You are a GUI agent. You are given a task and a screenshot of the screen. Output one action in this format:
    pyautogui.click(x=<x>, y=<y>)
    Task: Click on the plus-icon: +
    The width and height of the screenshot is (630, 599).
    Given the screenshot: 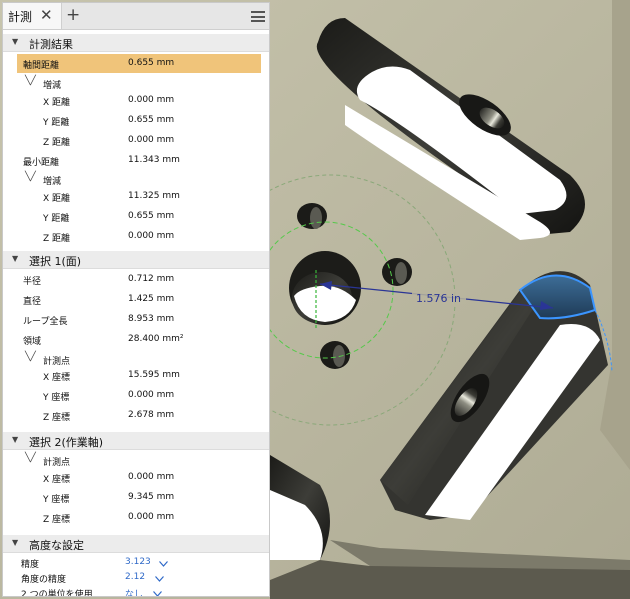 What is the action you would take?
    pyautogui.click(x=73, y=15)
    